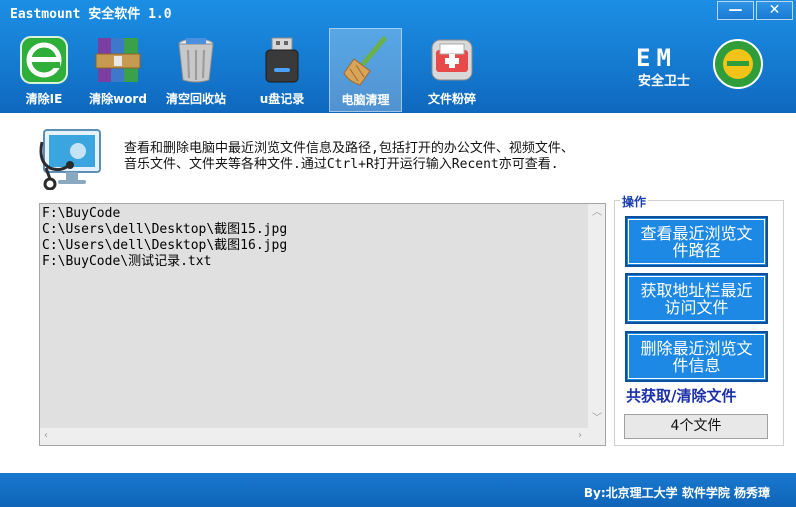 This screenshot has width=796, height=507. Describe the element at coordinates (282, 99) in the screenshot. I see `nav-label: u盘记录` at that location.